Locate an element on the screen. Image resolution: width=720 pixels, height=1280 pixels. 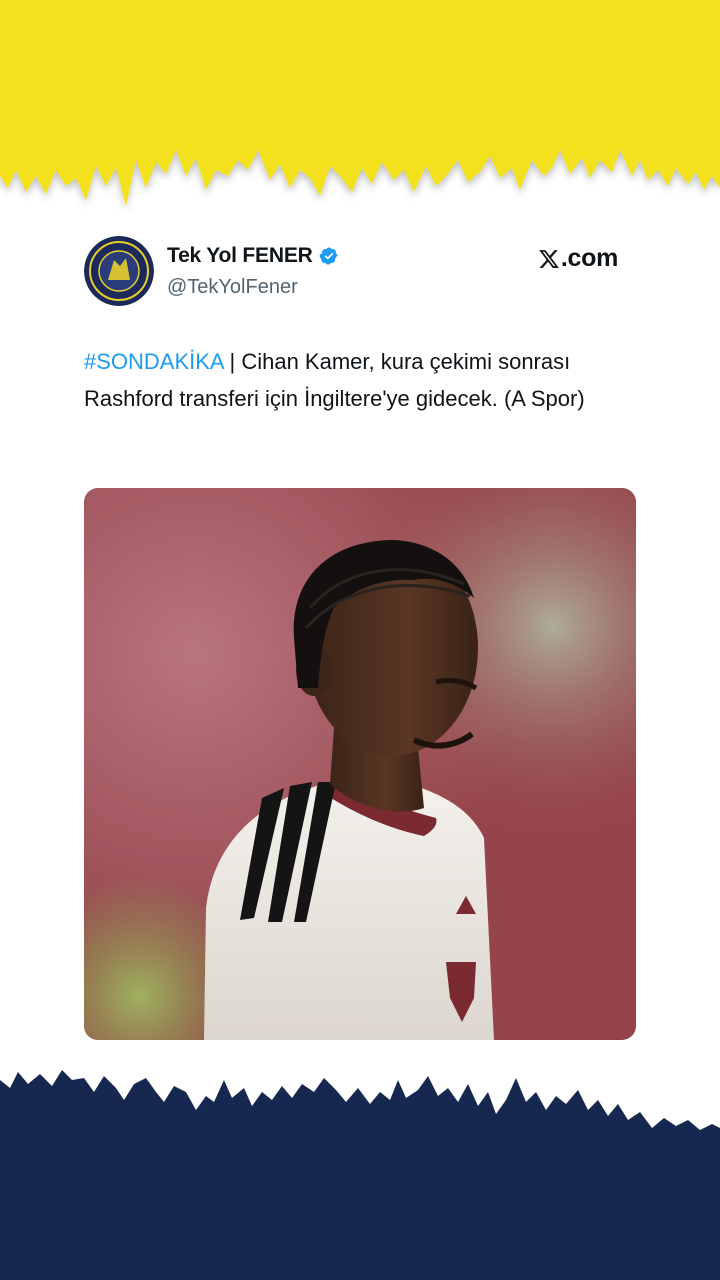
club-logo-icon is located at coordinates (119, 271).